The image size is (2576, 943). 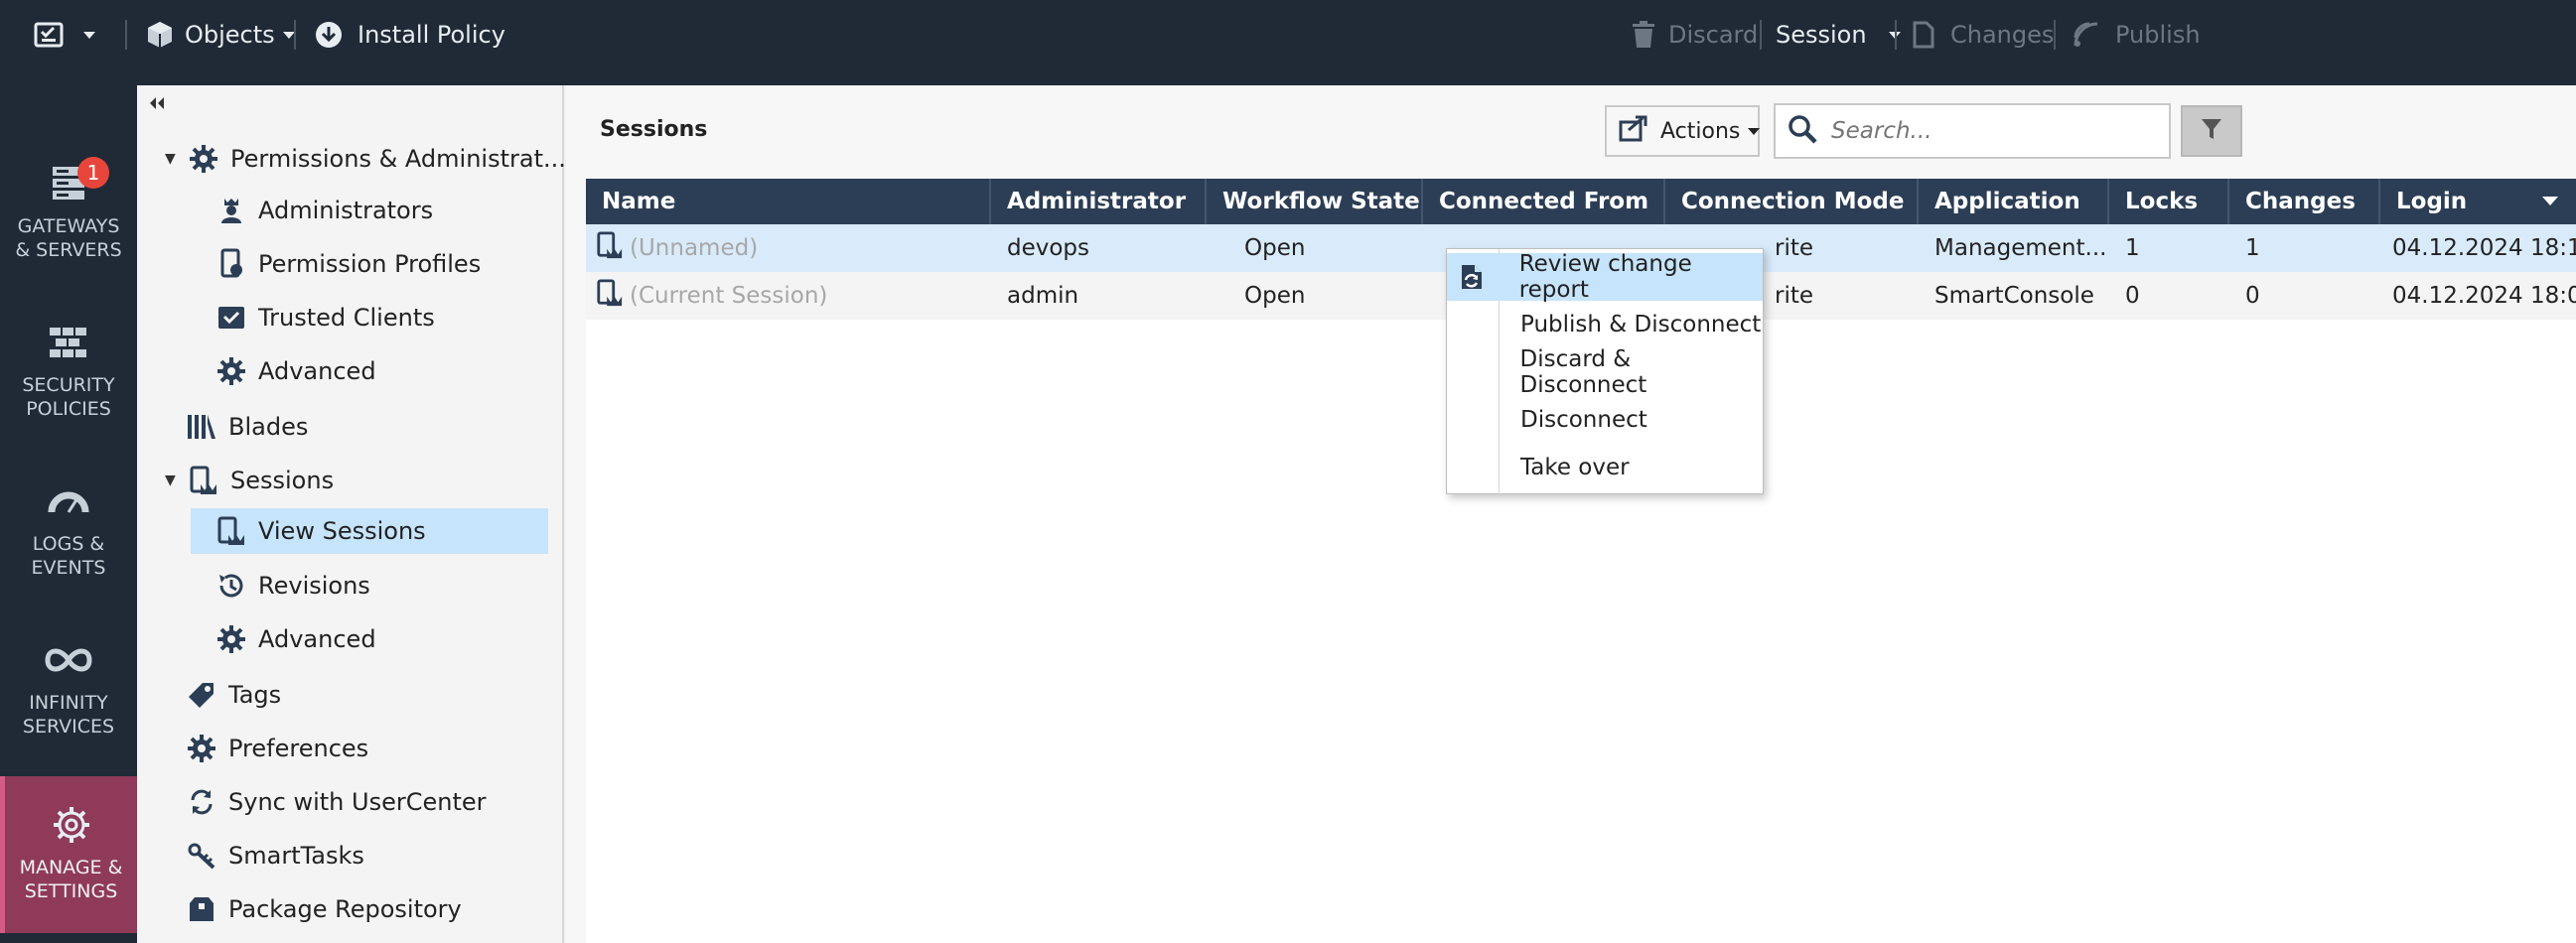 What do you see at coordinates (1544, 201) in the screenshot?
I see `column-header-connected-from: Connected From` at bounding box center [1544, 201].